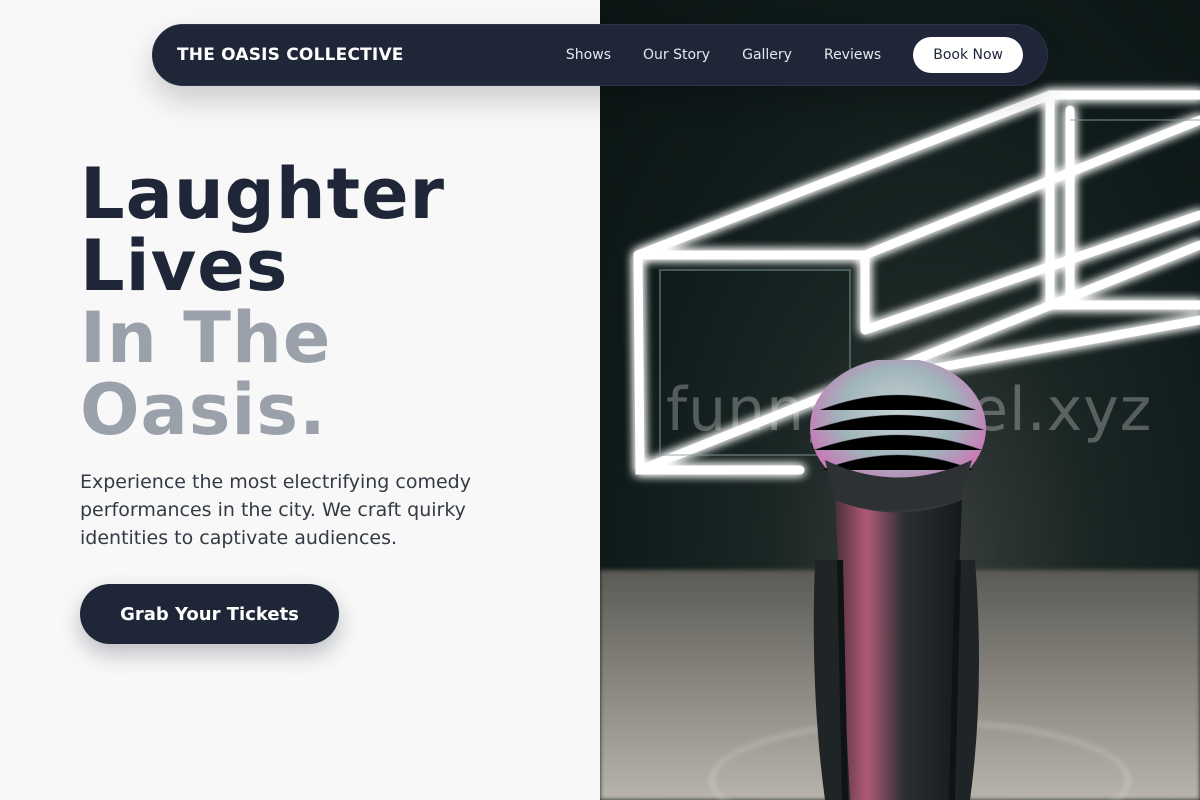 The image size is (1200, 800). I want to click on book-now-button: Book Now, so click(968, 55).